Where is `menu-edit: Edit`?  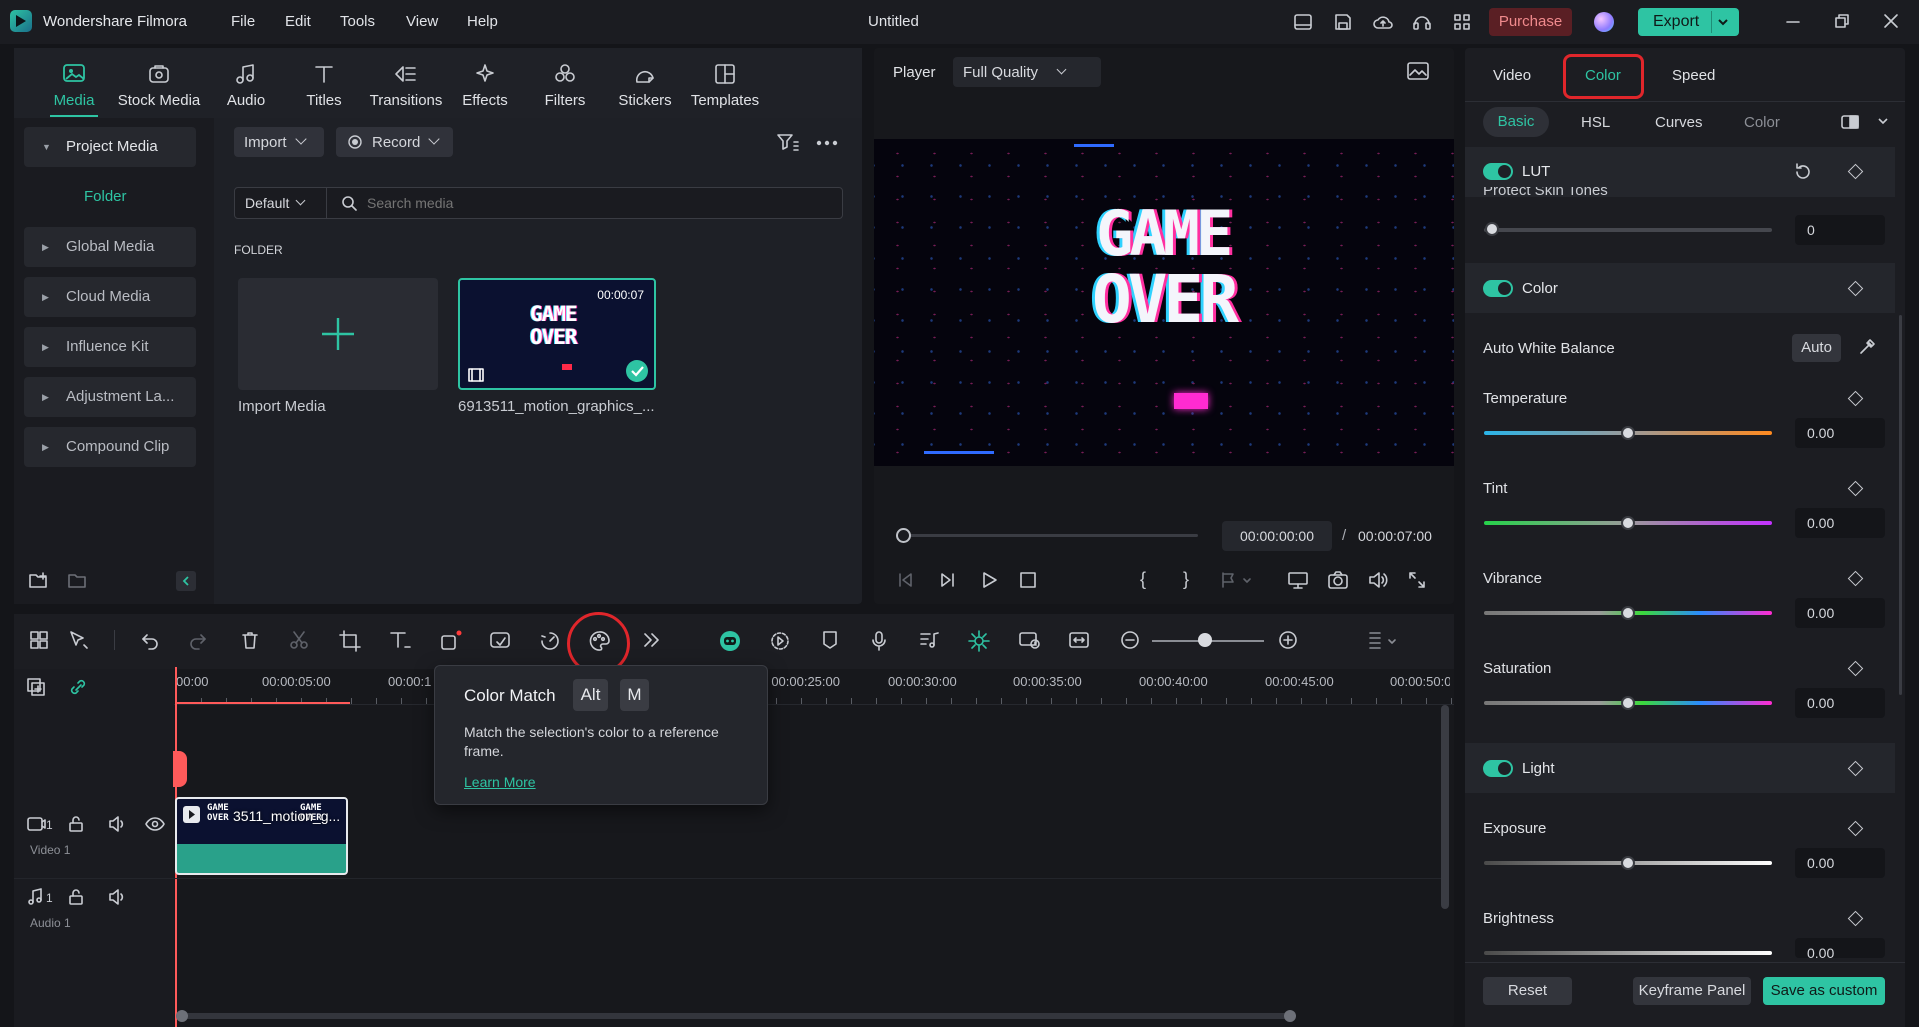
menu-edit: Edit is located at coordinates (298, 21).